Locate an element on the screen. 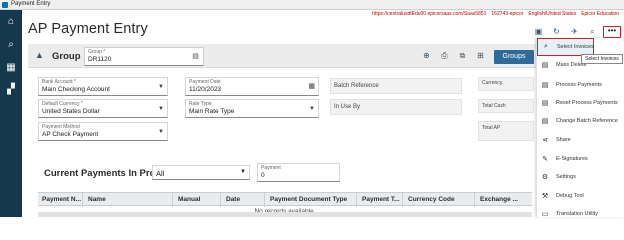 The height and width of the screenshot is (240, 624). column-header-manual: Manual is located at coordinates (189, 199).